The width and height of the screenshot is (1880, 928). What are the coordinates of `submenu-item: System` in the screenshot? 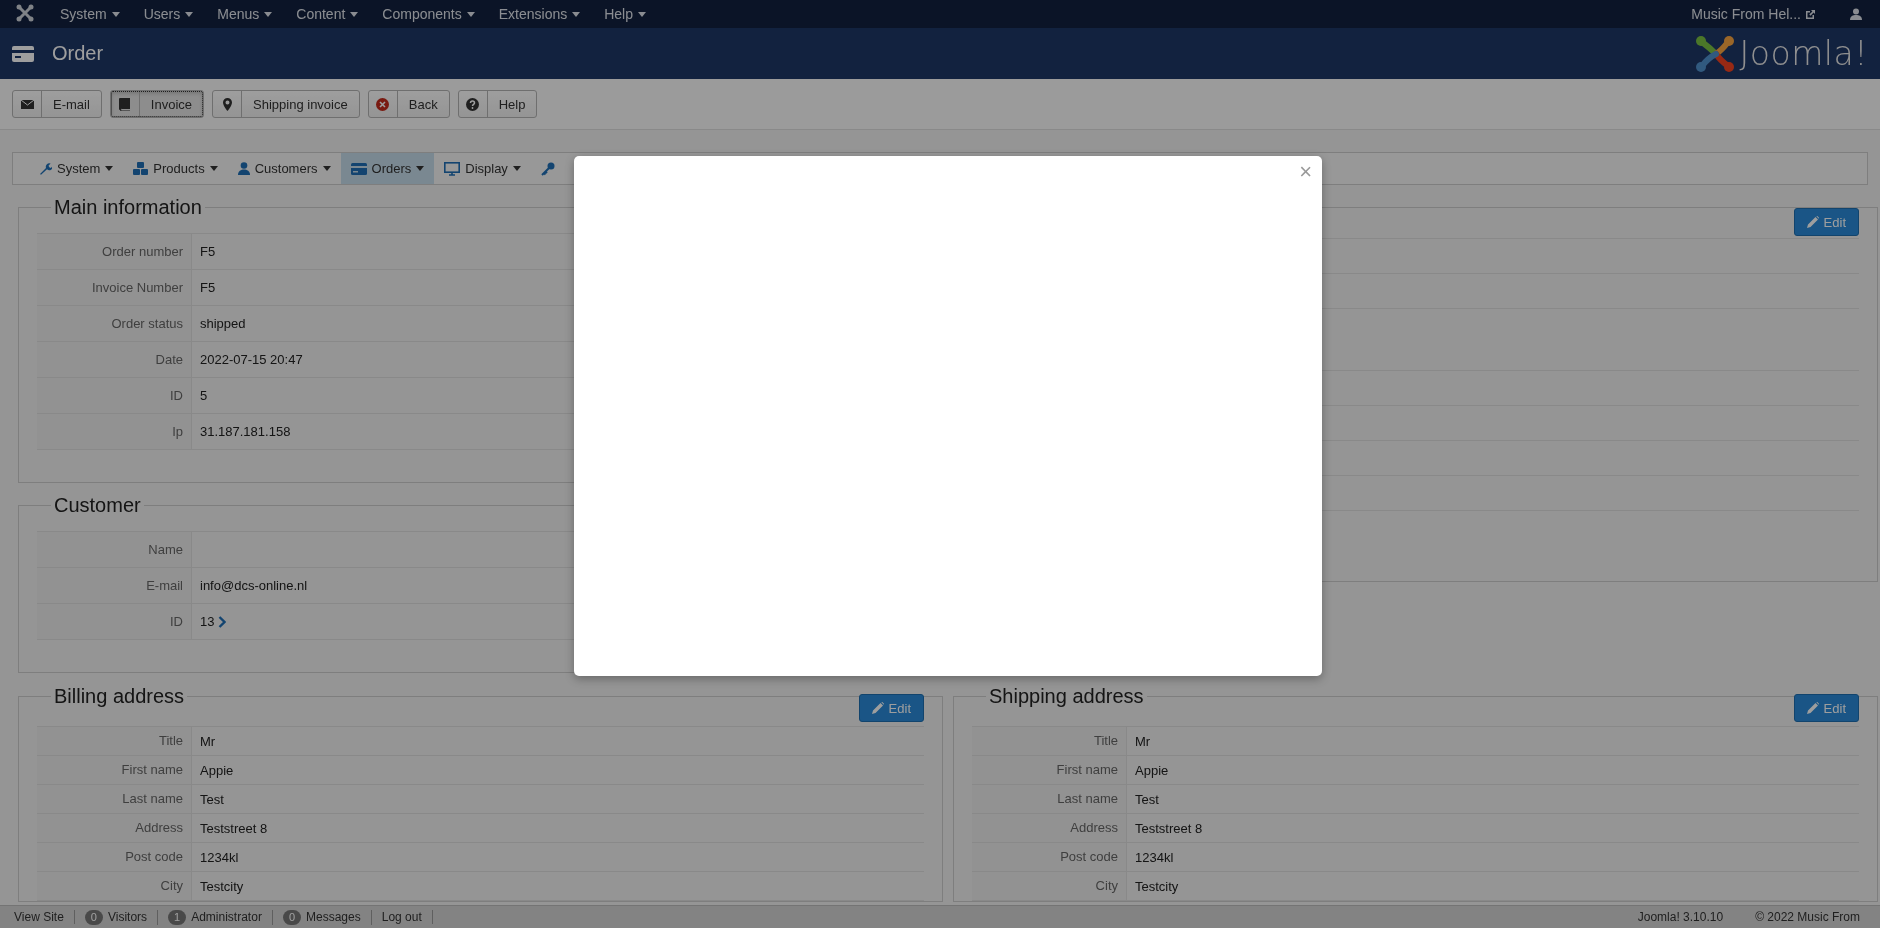 It's located at (76, 168).